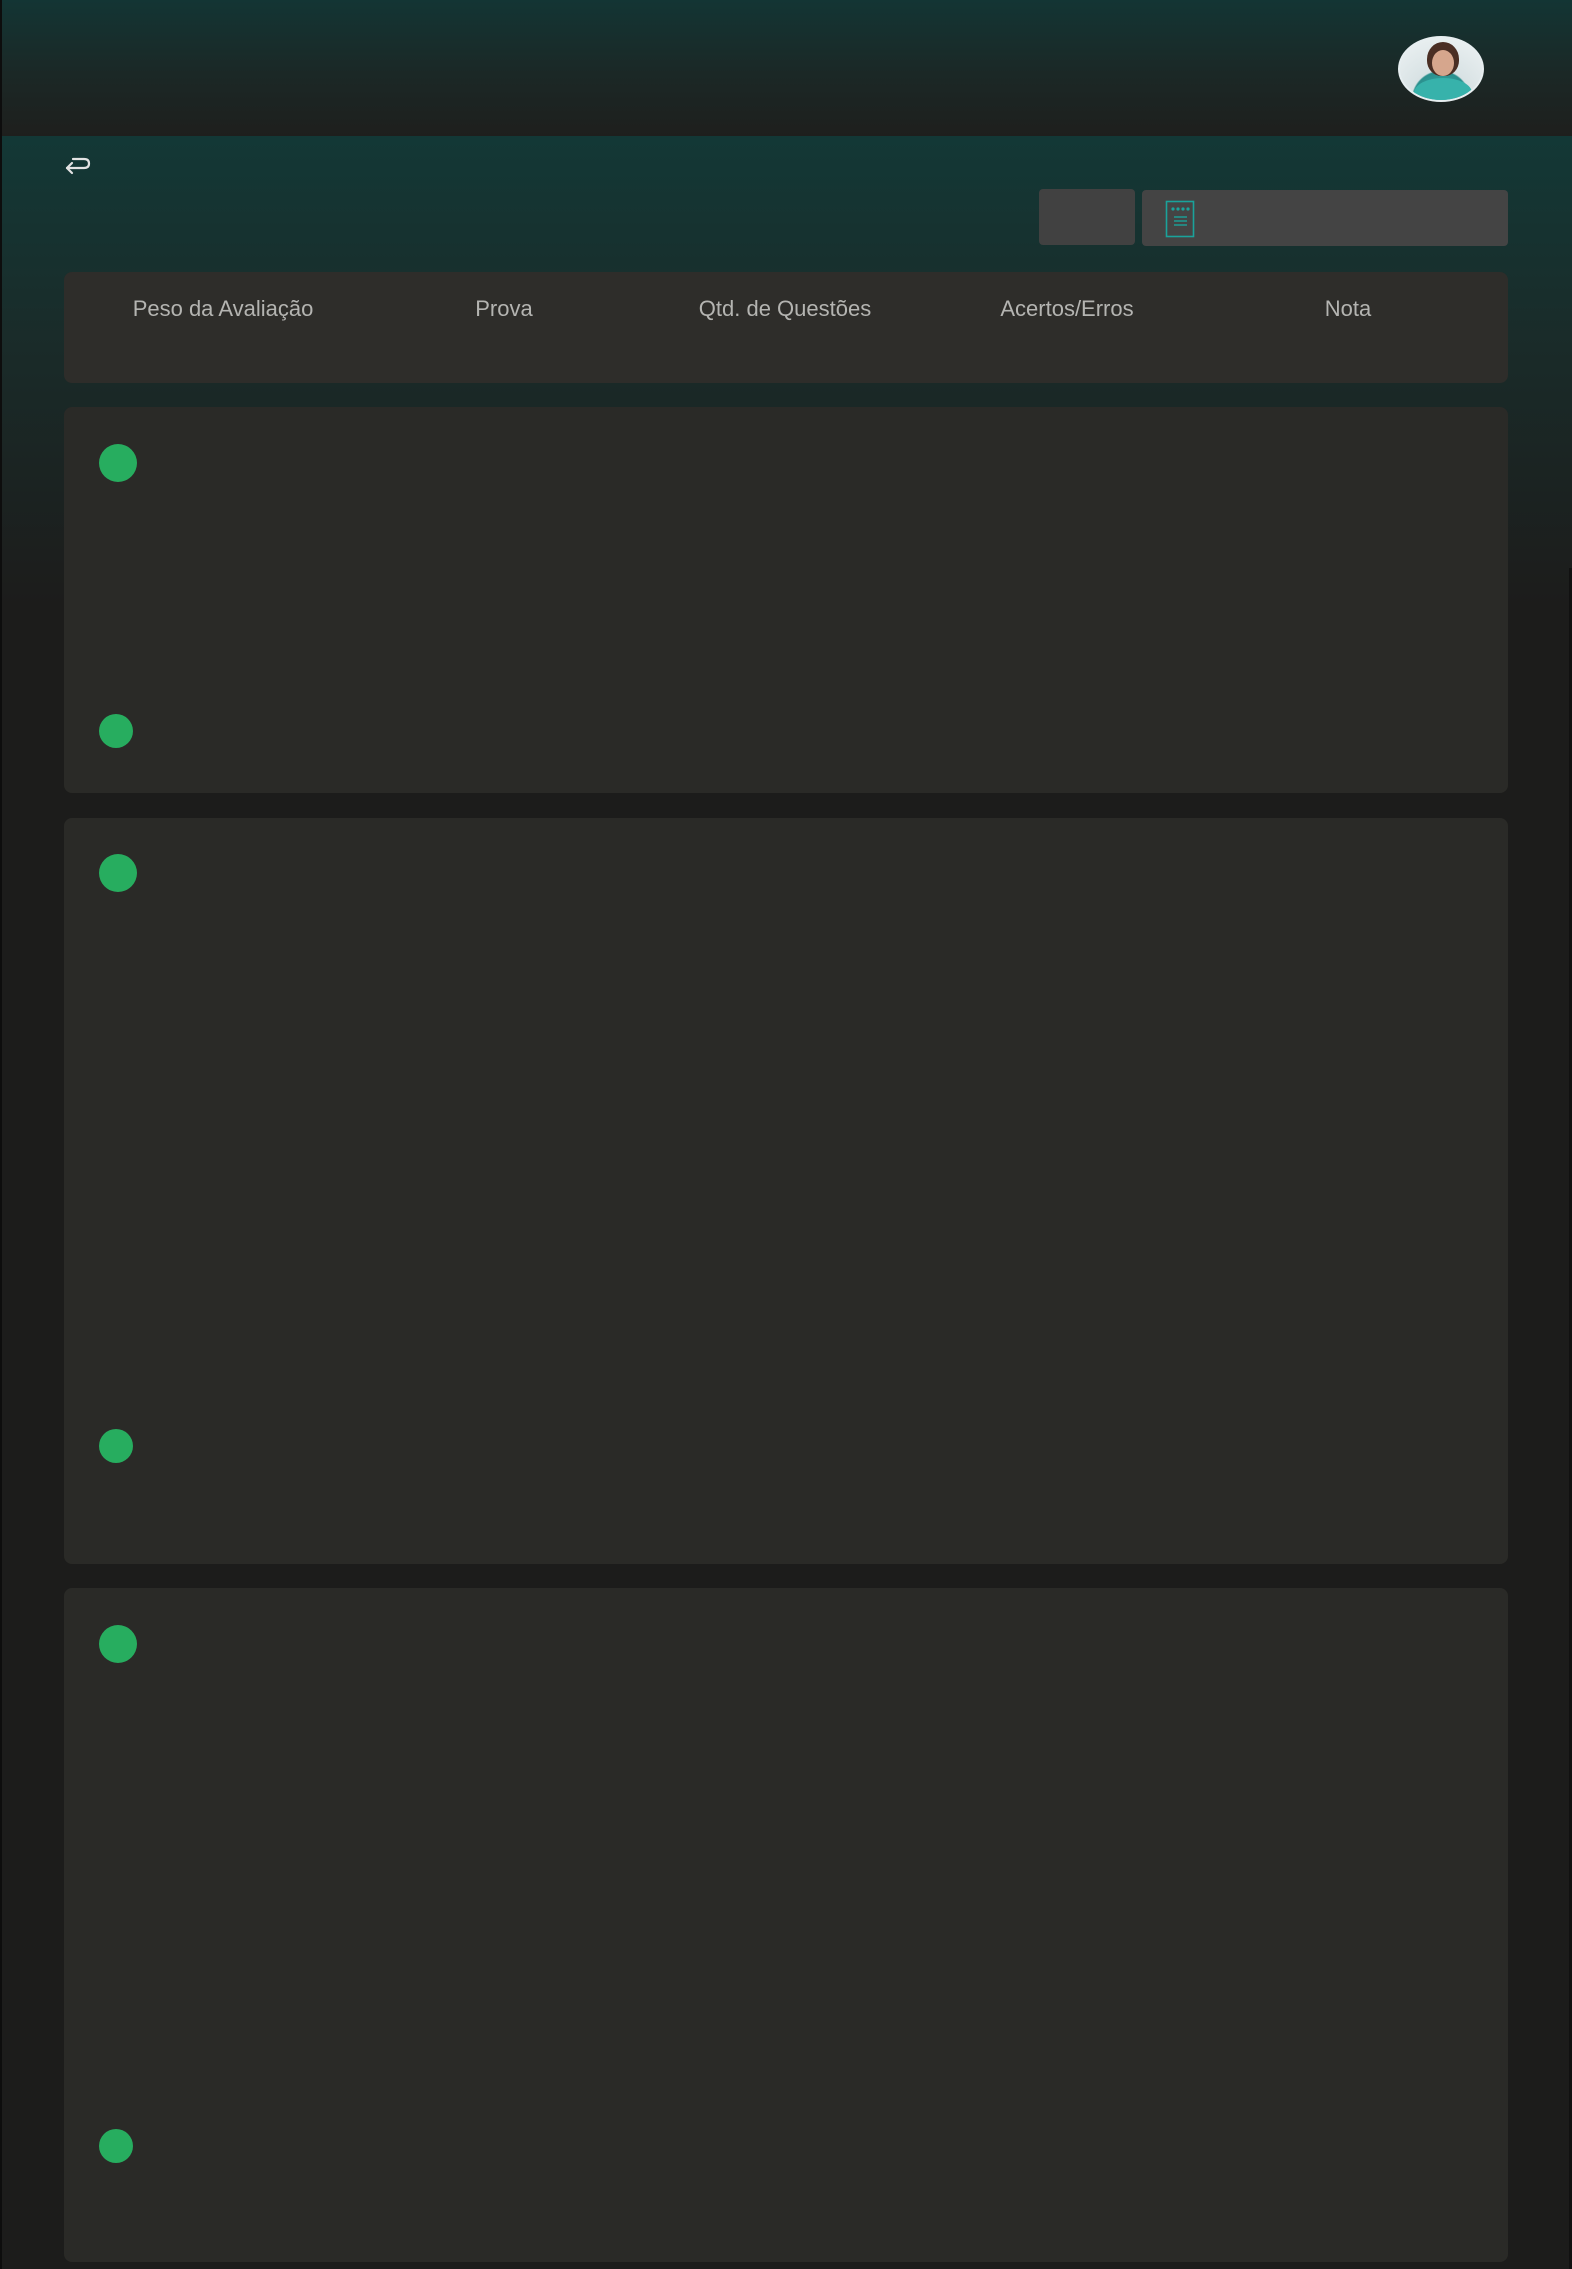 The height and width of the screenshot is (2269, 1572). What do you see at coordinates (1180, 219) in the screenshot?
I see `document-icon` at bounding box center [1180, 219].